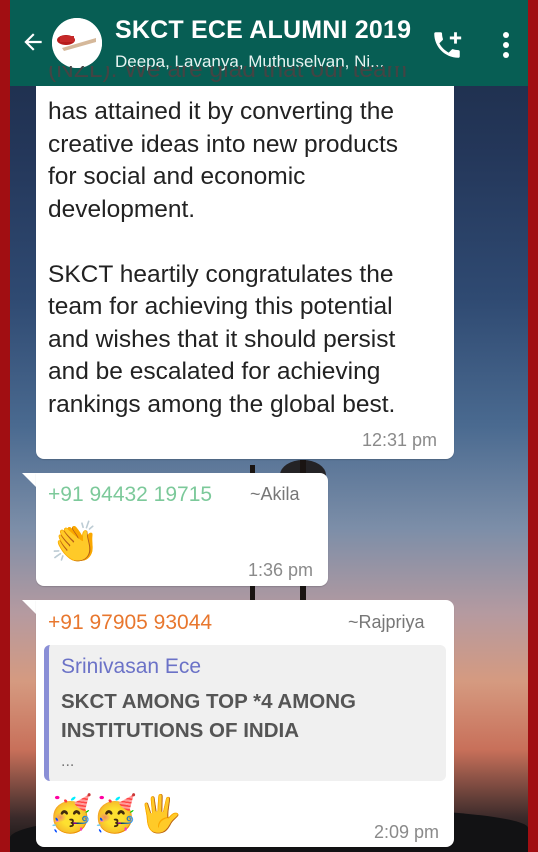 The image size is (538, 852). Describe the element at coordinates (275, 494) in the screenshot. I see `sender-alias: ~Akila` at that location.